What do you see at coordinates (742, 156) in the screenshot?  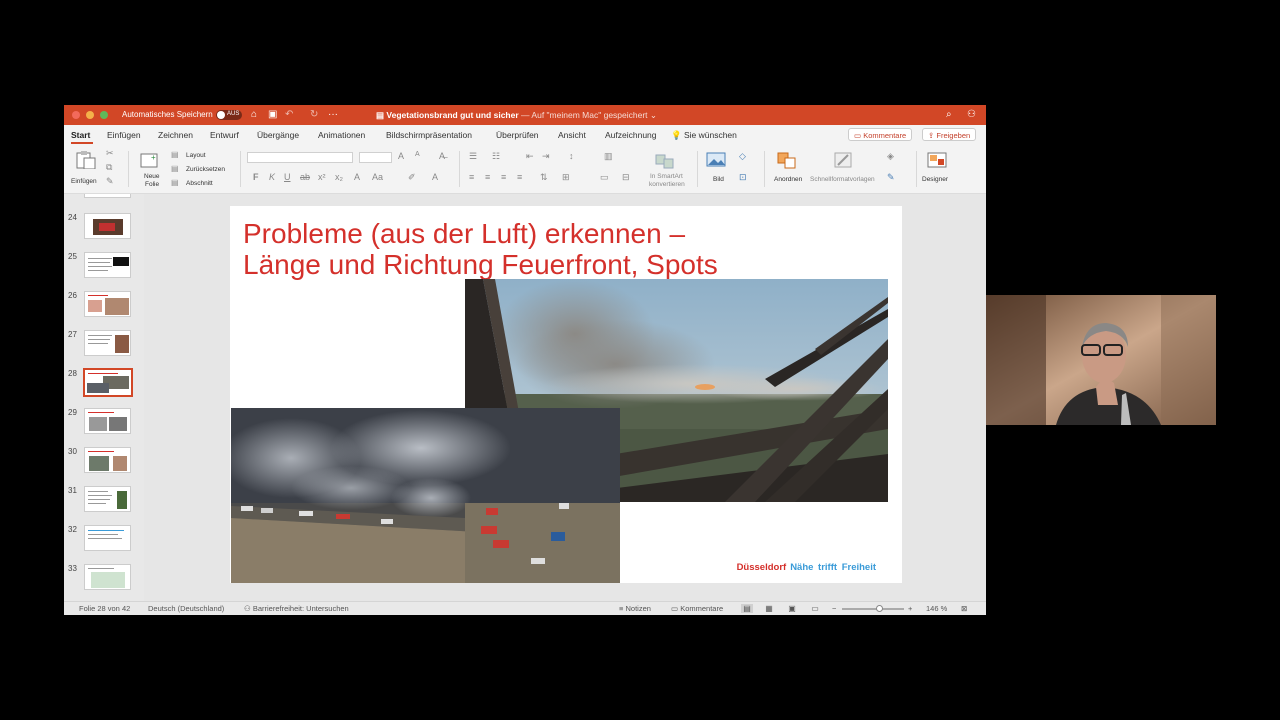 I see `shapes-icon: ◇` at bounding box center [742, 156].